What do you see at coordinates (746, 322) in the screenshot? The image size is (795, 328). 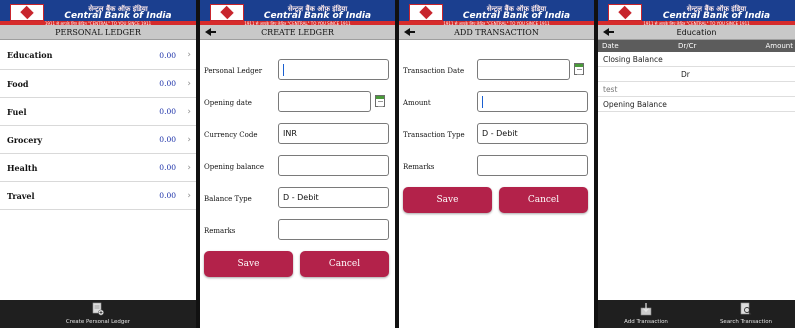 I see `search-transaction-label: Search Transaction` at bounding box center [746, 322].